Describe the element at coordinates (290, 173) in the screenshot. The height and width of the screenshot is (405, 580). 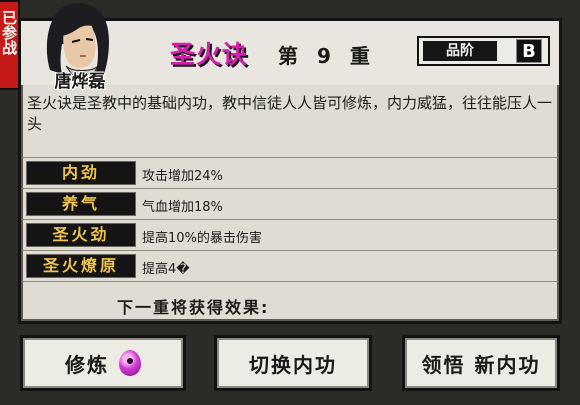
I see `stat-row: 内劲 攻击增加24%` at that location.